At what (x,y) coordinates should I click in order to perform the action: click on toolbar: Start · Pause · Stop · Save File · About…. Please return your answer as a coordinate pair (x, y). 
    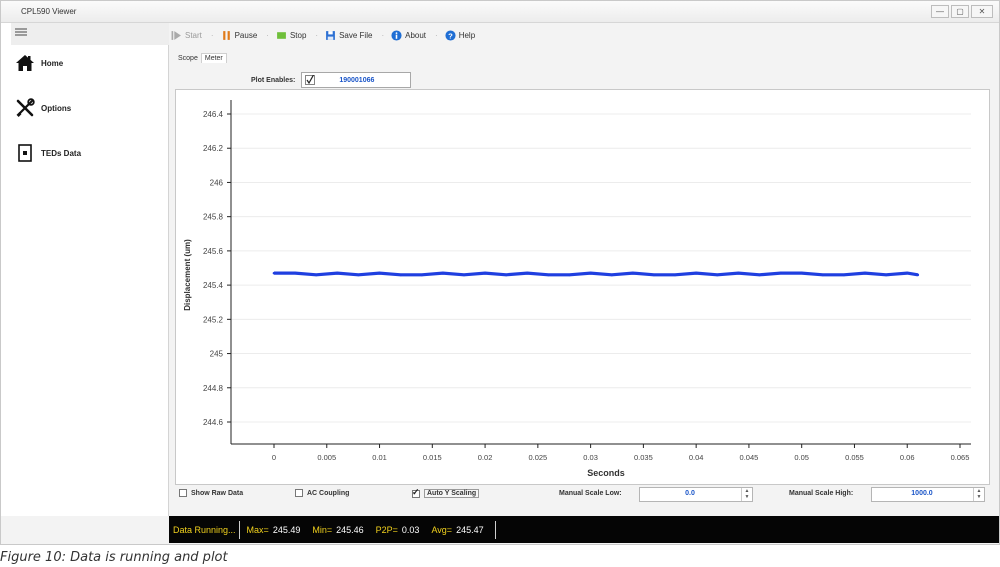
    Looking at the image, I should click on (325, 35).